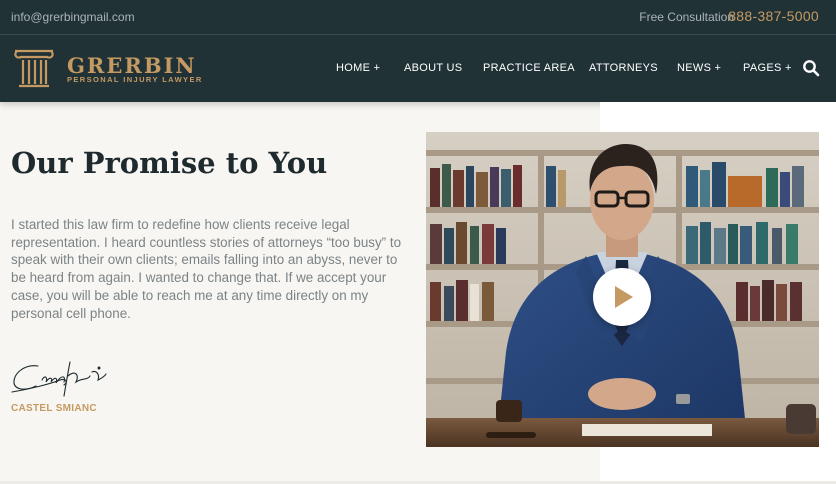 This screenshot has height=484, width=836. I want to click on nav-attorneys: ATTORNEYS, so click(623, 68).